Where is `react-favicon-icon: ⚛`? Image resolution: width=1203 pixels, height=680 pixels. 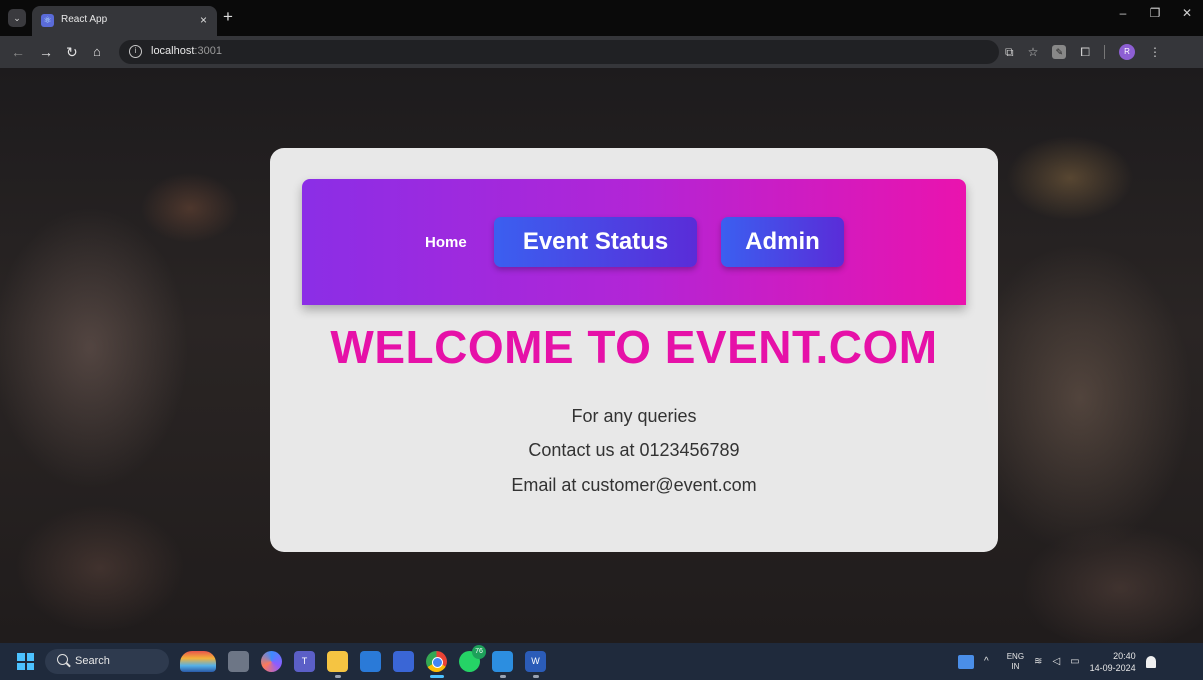
react-favicon-icon: ⚛ is located at coordinates (47, 20).